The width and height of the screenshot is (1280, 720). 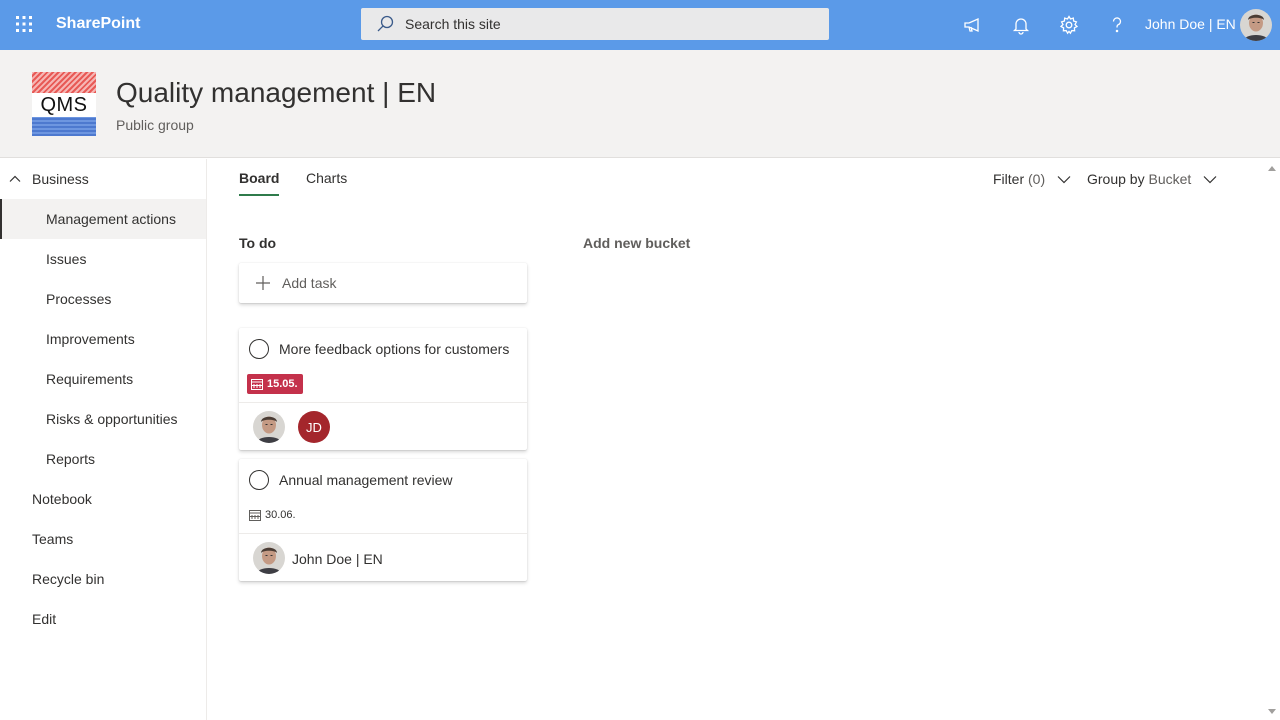 What do you see at coordinates (68, 579) in the screenshot?
I see `nav-item-label: Recycle bin` at bounding box center [68, 579].